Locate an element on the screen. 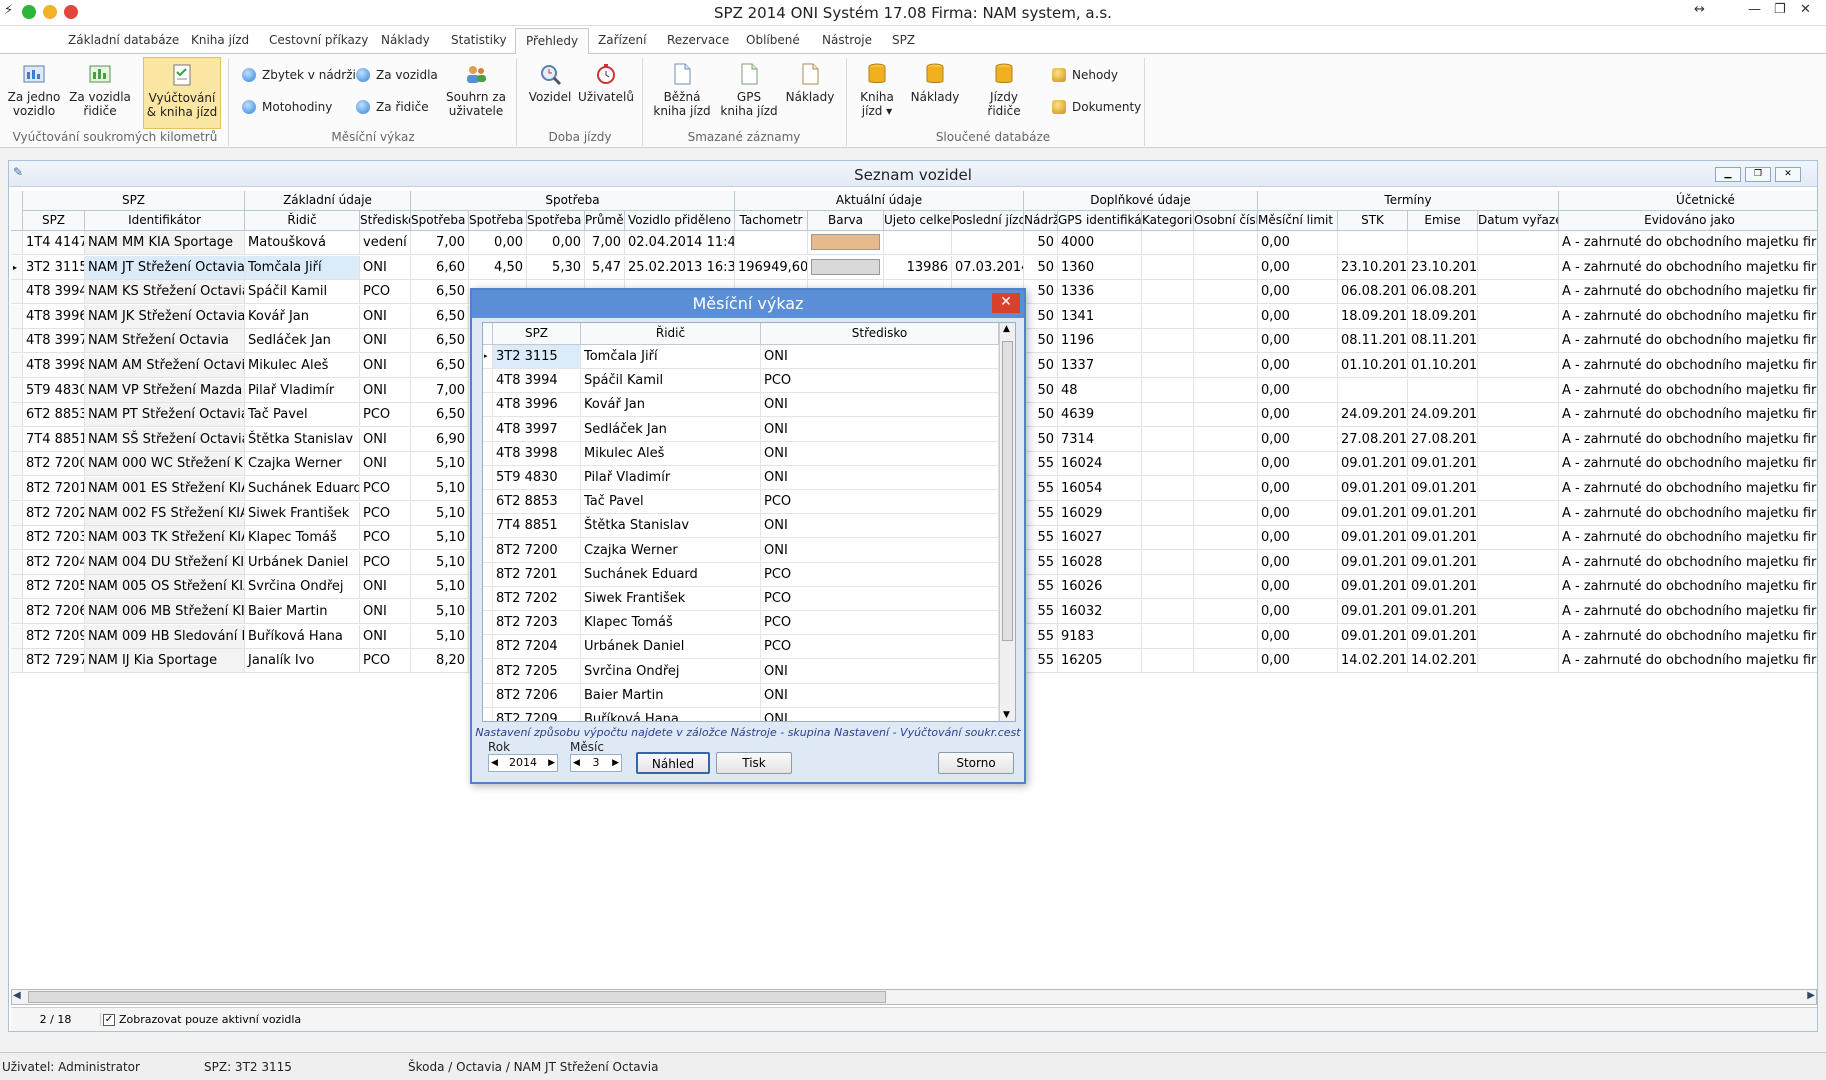 Image resolution: width=1826 pixels, height=1080 pixels. close-button: ✕ is located at coordinates (1805, 9).